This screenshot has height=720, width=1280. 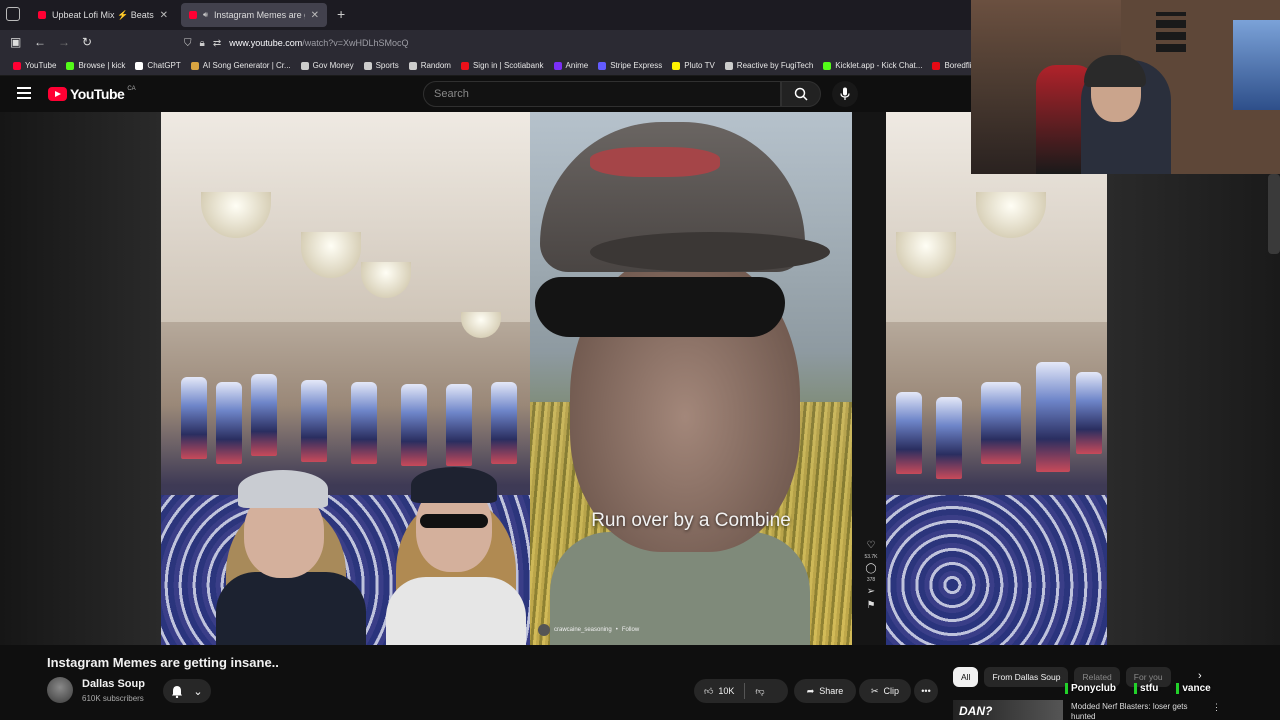 What do you see at coordinates (709, 690) in the screenshot?
I see `thumbs-up-icon: 👍︎` at bounding box center [709, 690].